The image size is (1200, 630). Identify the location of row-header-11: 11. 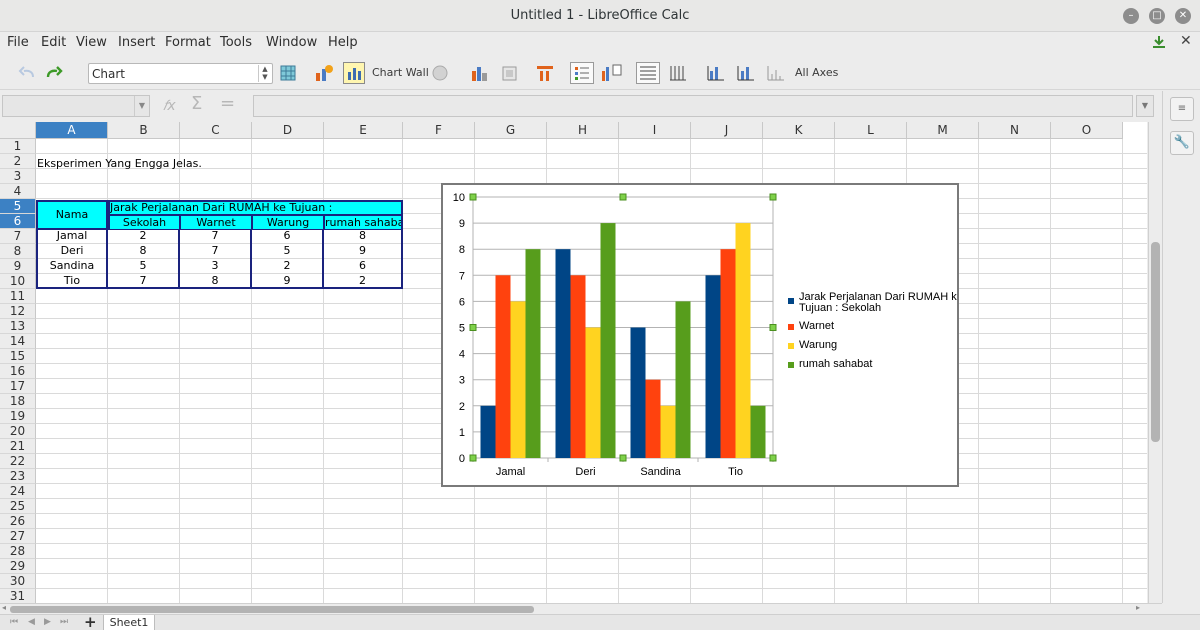
(18, 296).